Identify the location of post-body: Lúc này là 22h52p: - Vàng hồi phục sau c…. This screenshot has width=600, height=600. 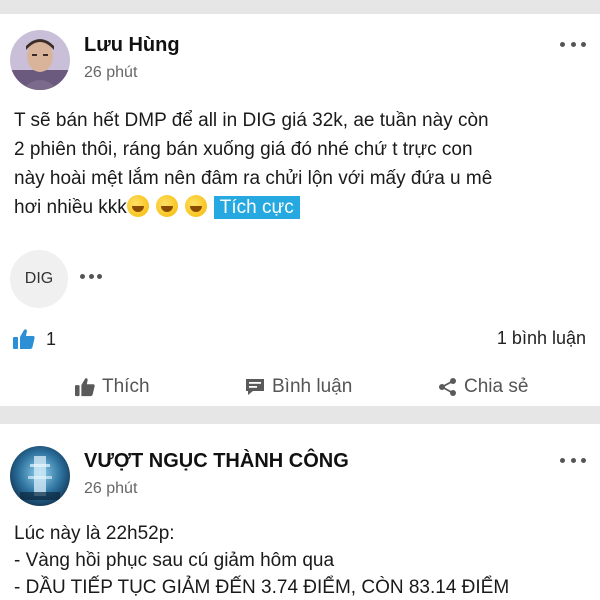
(300, 560).